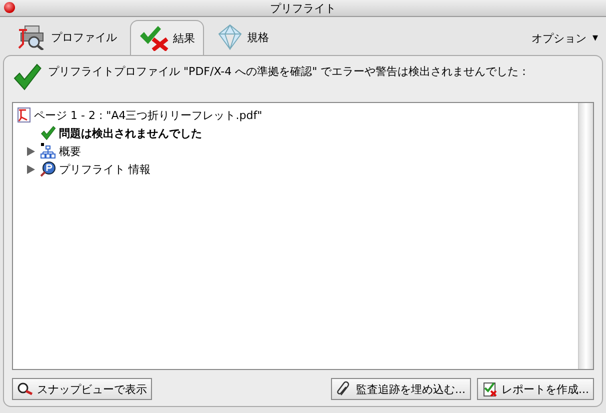  I want to click on tab: 結果, so click(167, 37).